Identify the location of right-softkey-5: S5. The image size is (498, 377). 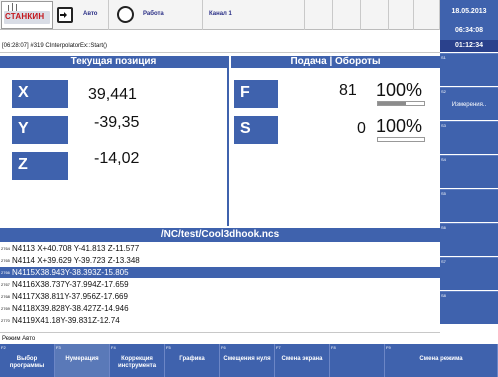
(469, 205).